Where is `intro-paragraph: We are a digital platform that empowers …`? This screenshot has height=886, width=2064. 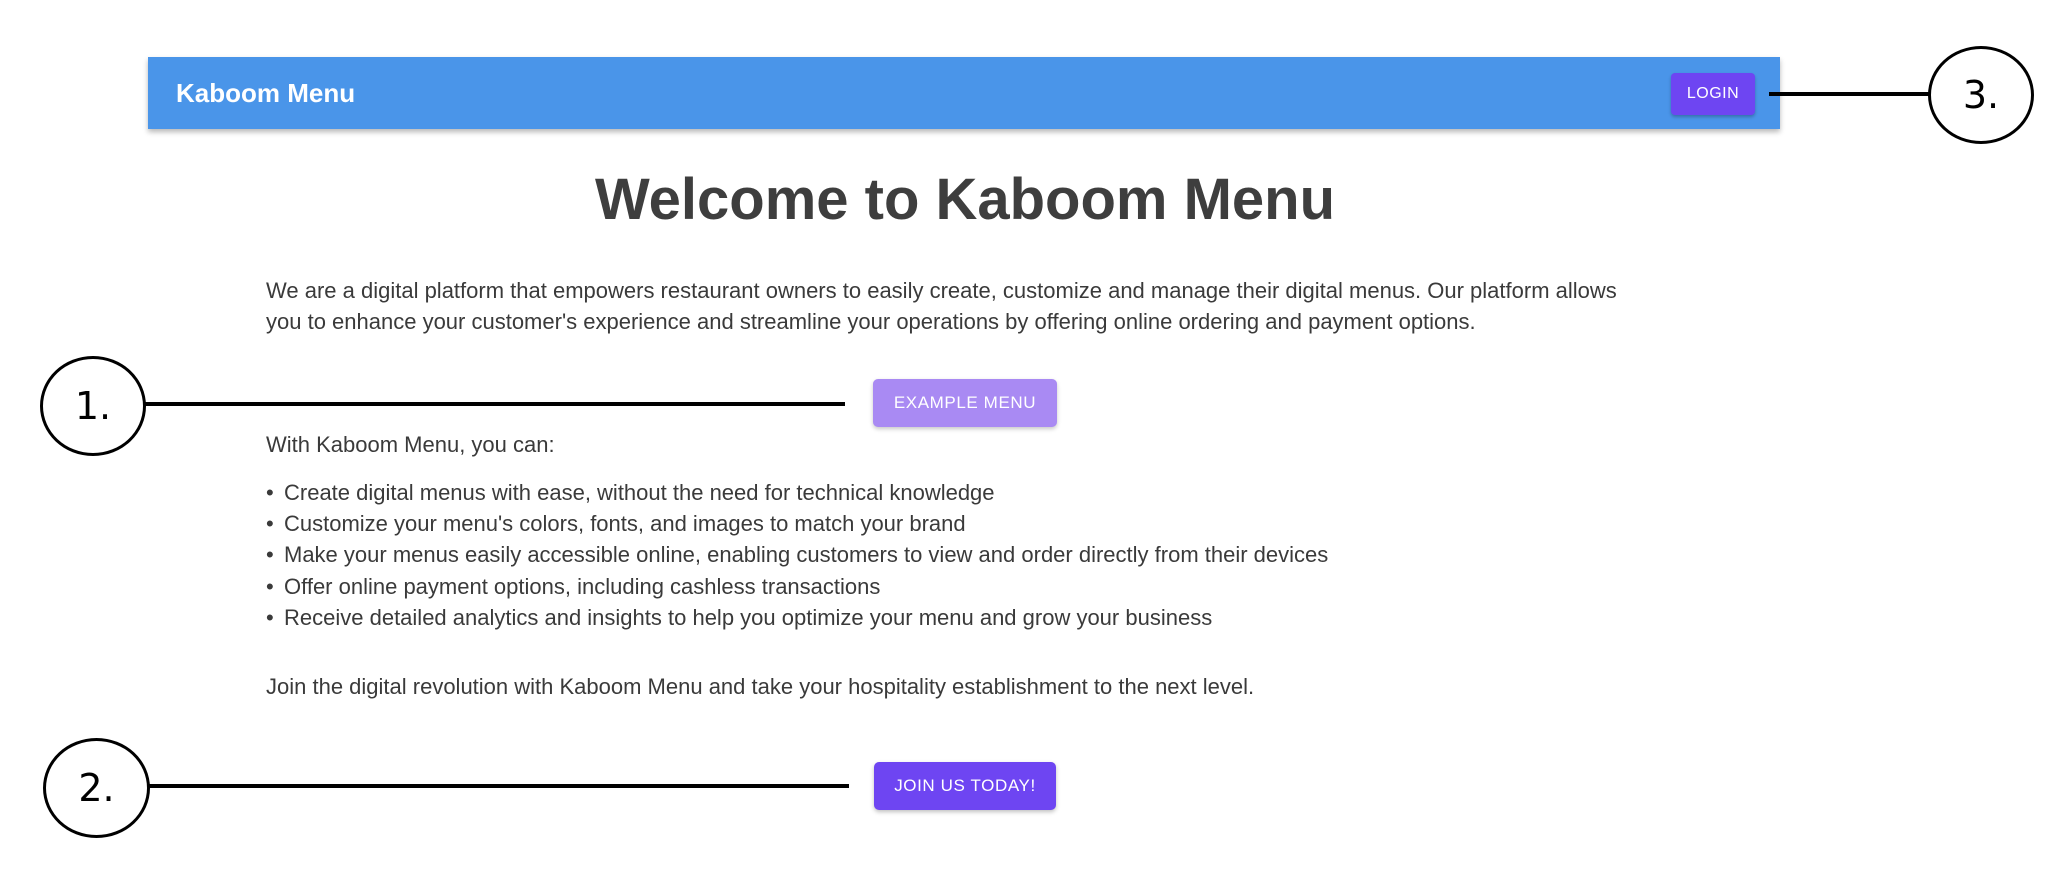
intro-paragraph: We are a digital platform that empowers … is located at coordinates (941, 306).